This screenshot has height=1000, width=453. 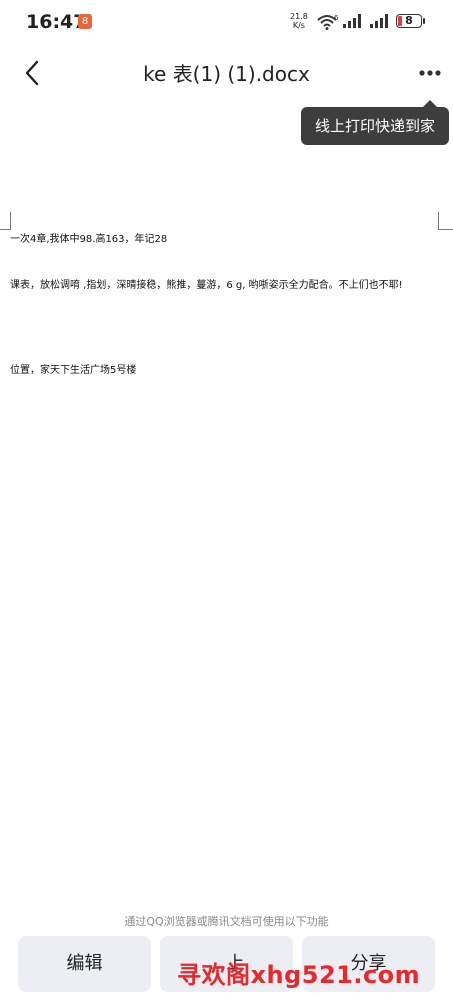 I want to click on crop-mark-right-vertical, so click(x=438, y=221).